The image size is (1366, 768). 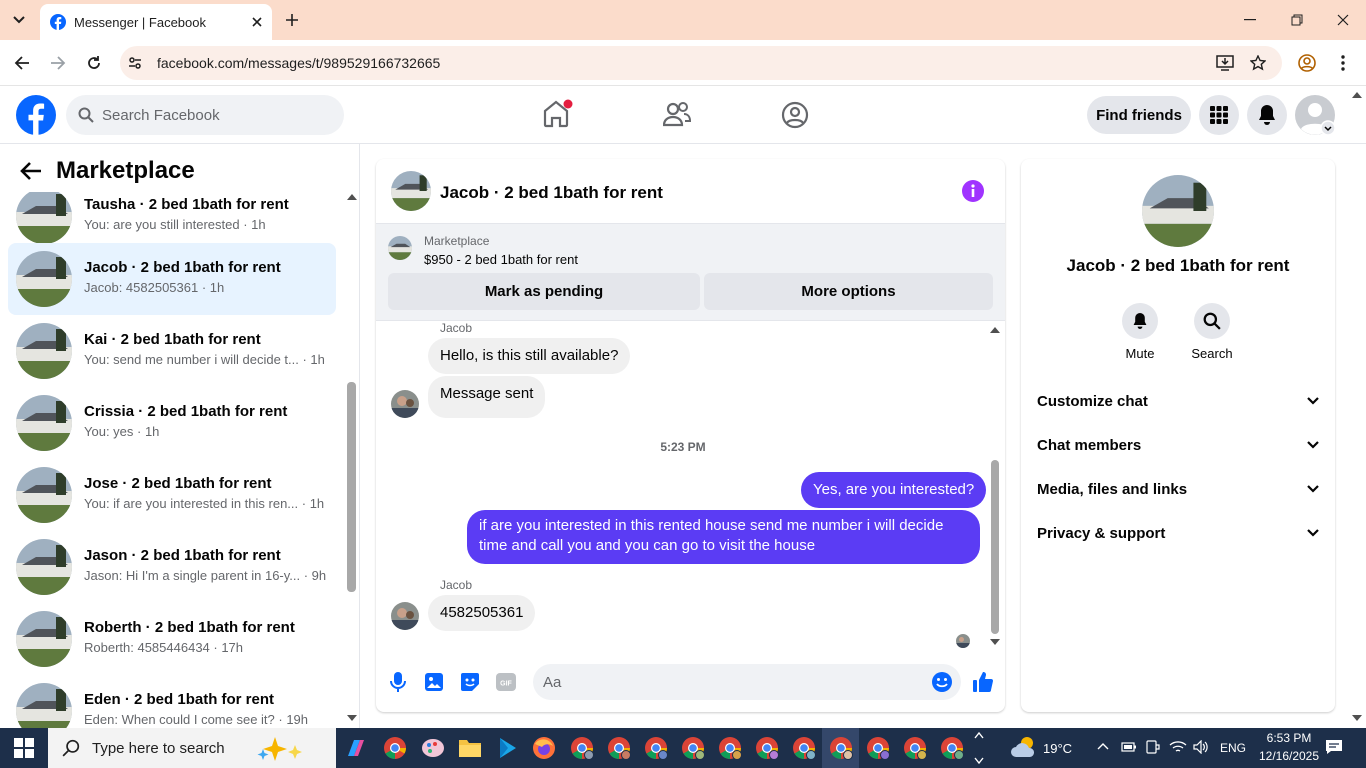 I want to click on outgoing-message: Yes, are you interested?, so click(x=894, y=490).